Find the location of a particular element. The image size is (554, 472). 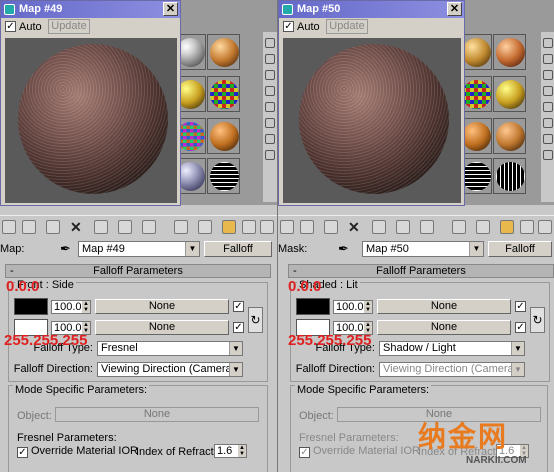

preview-canvas is located at coordinates (91, 120).